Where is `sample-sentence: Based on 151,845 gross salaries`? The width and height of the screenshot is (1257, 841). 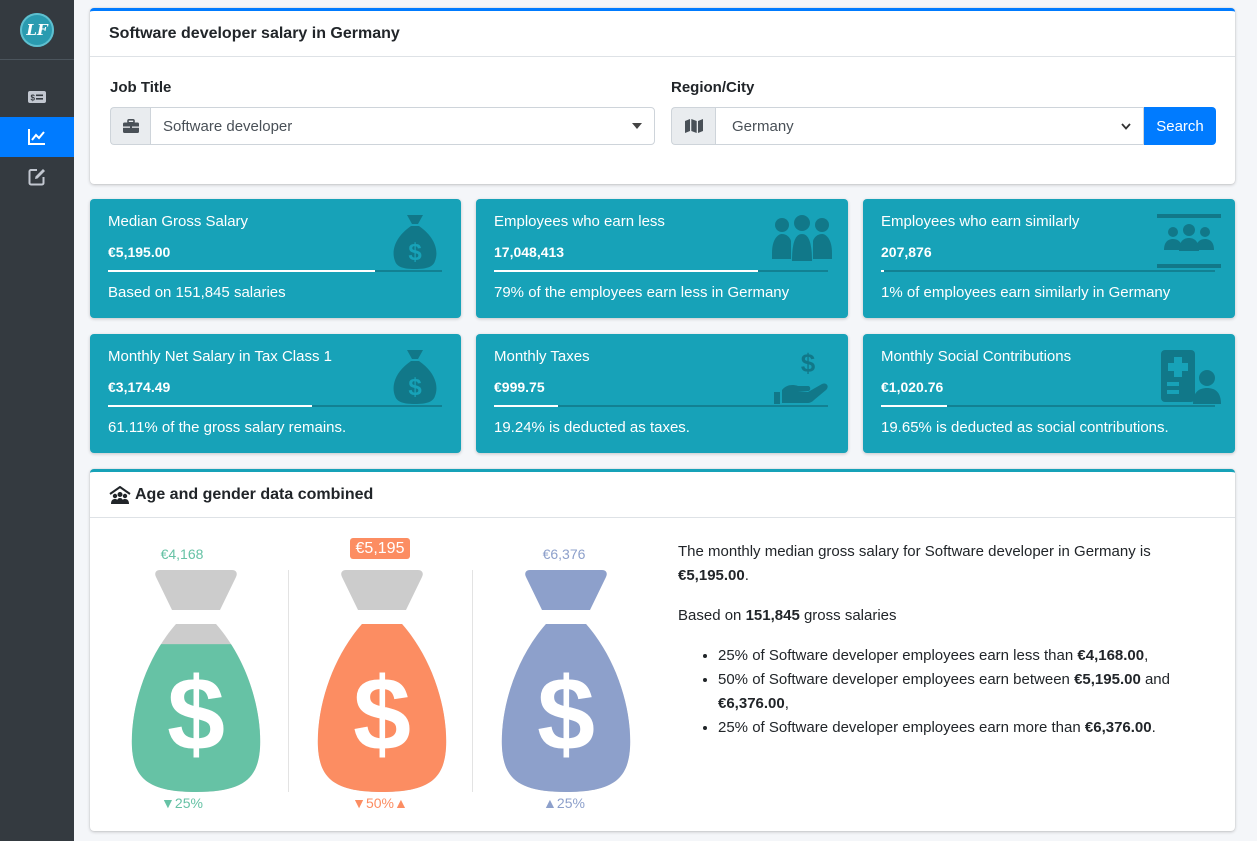 sample-sentence: Based on 151,845 gross salaries is located at coordinates (787, 615).